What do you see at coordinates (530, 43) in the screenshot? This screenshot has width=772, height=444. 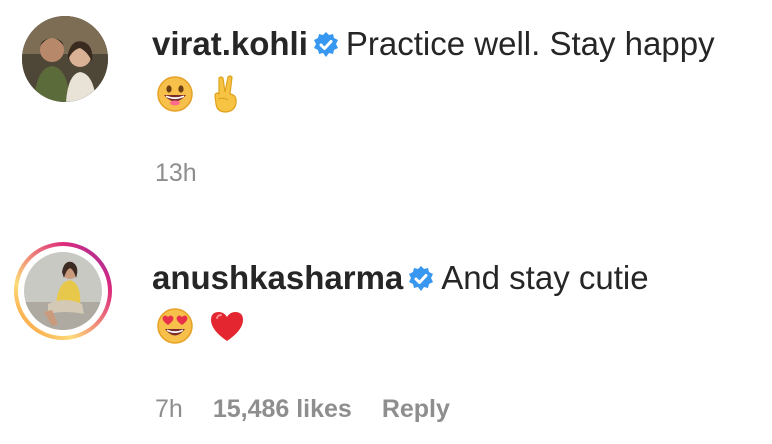 I see `comment-text: Practice well. Stay happy` at bounding box center [530, 43].